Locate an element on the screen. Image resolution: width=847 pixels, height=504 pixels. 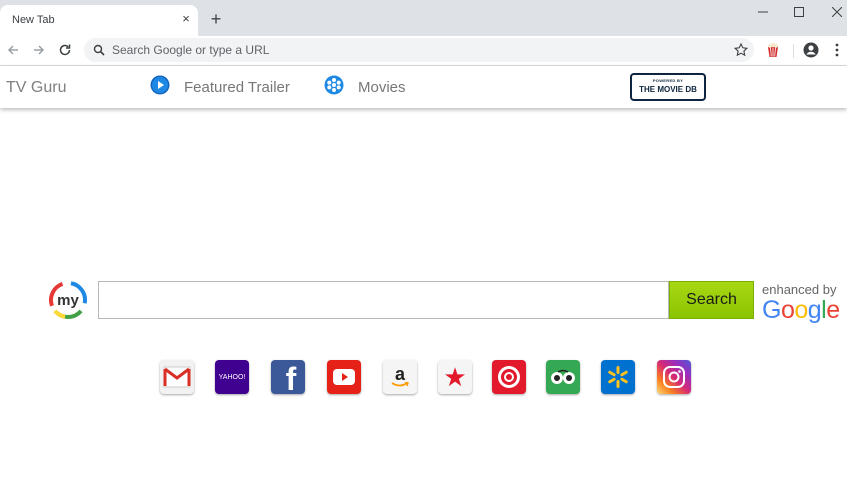
tab-close-icon: × is located at coordinates (186, 19).